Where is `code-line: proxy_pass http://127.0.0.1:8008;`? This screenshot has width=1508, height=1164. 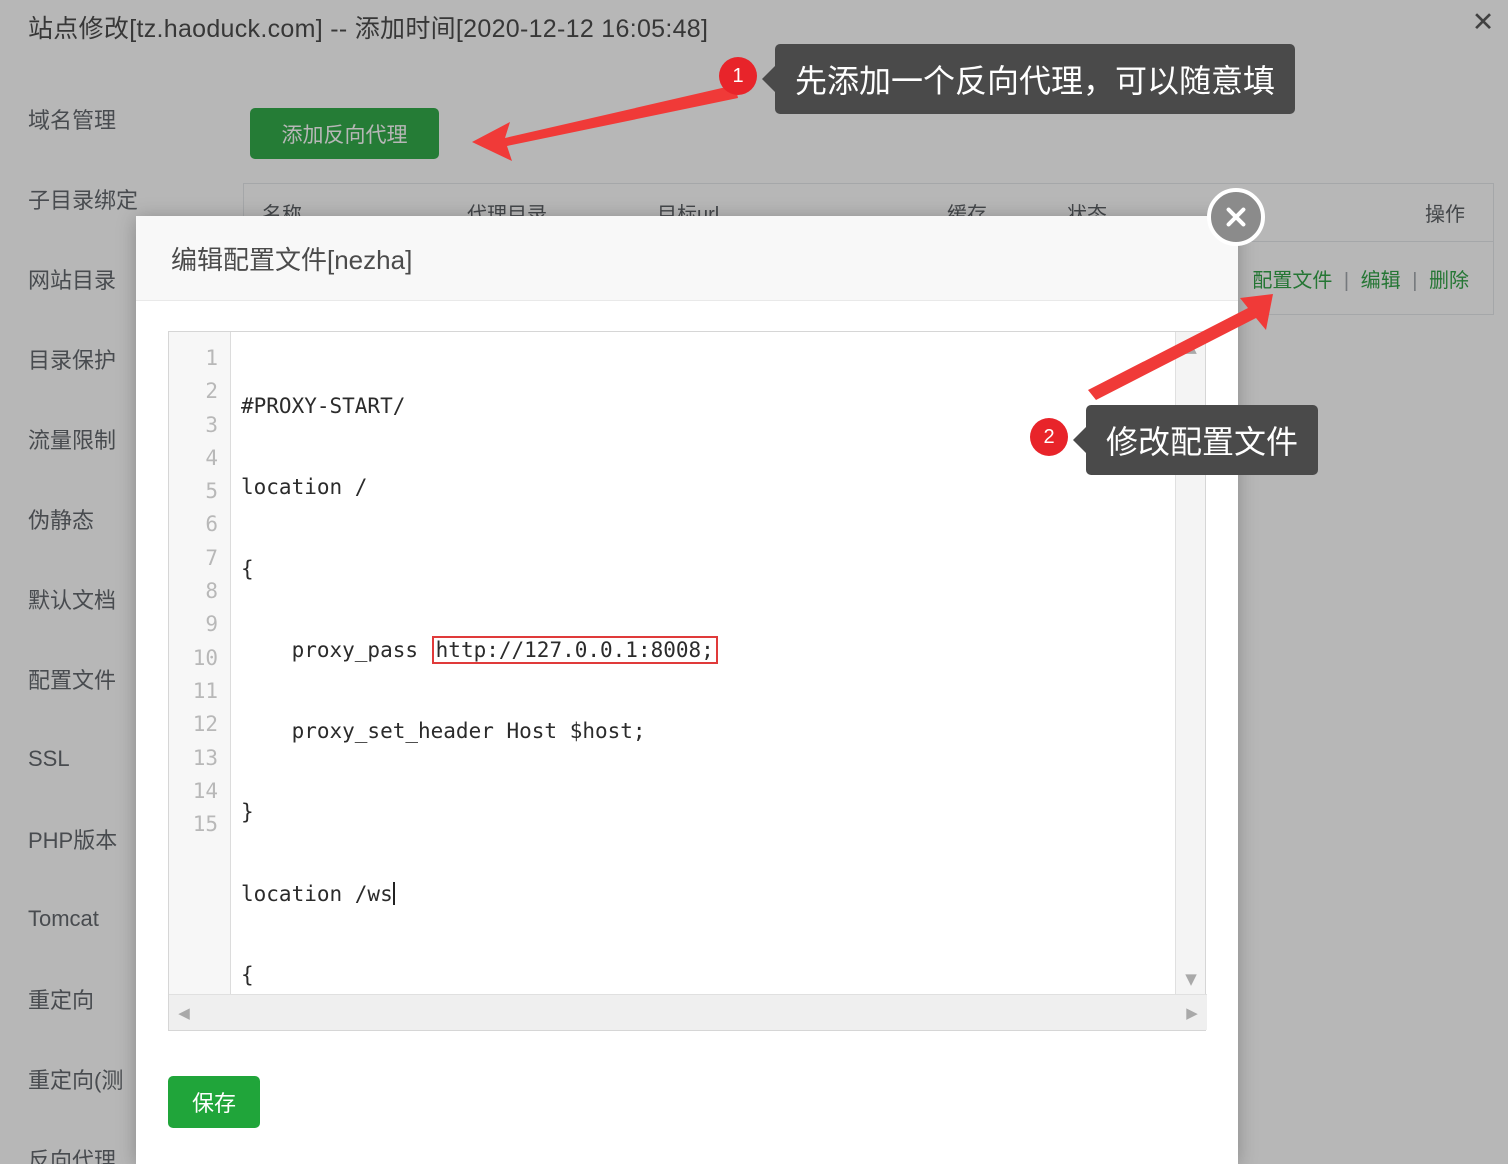
code-line: proxy_pass http://127.0.0.1:8008; is located at coordinates (709, 650).